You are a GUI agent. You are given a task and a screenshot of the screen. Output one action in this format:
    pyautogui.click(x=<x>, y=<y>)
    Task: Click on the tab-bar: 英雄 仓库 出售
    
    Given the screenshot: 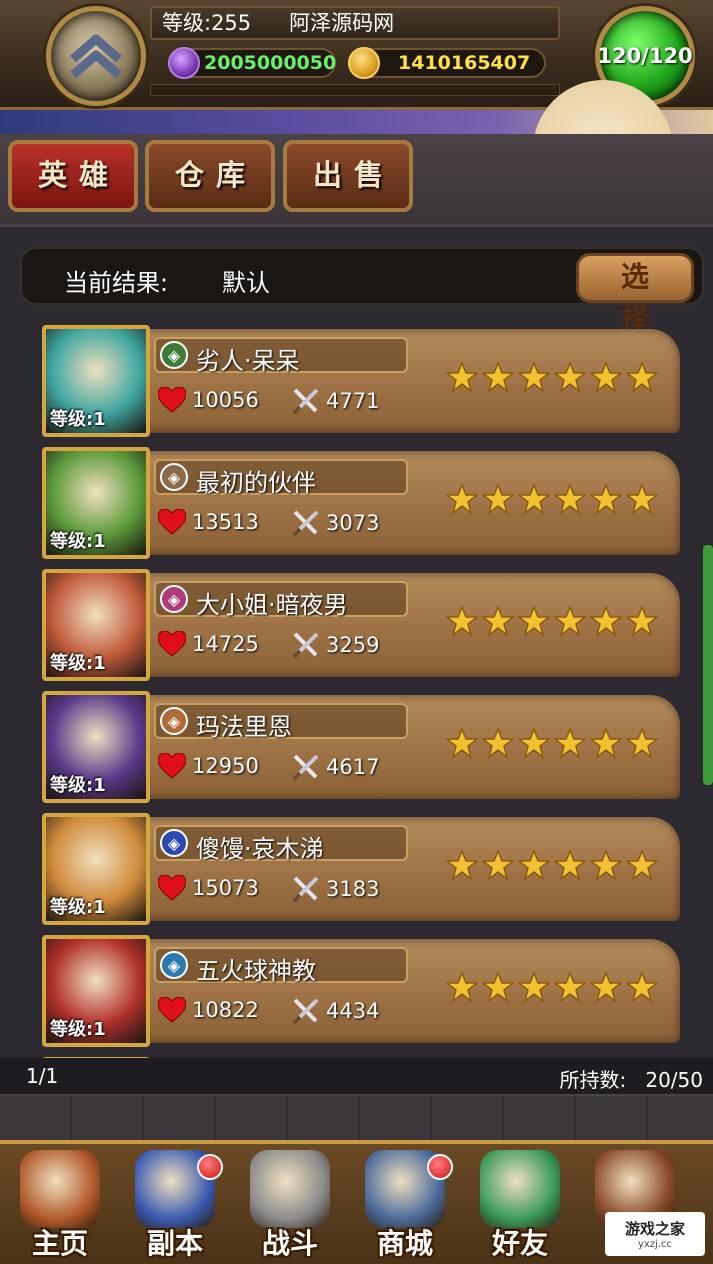 What is the action you would take?
    pyautogui.click(x=356, y=179)
    